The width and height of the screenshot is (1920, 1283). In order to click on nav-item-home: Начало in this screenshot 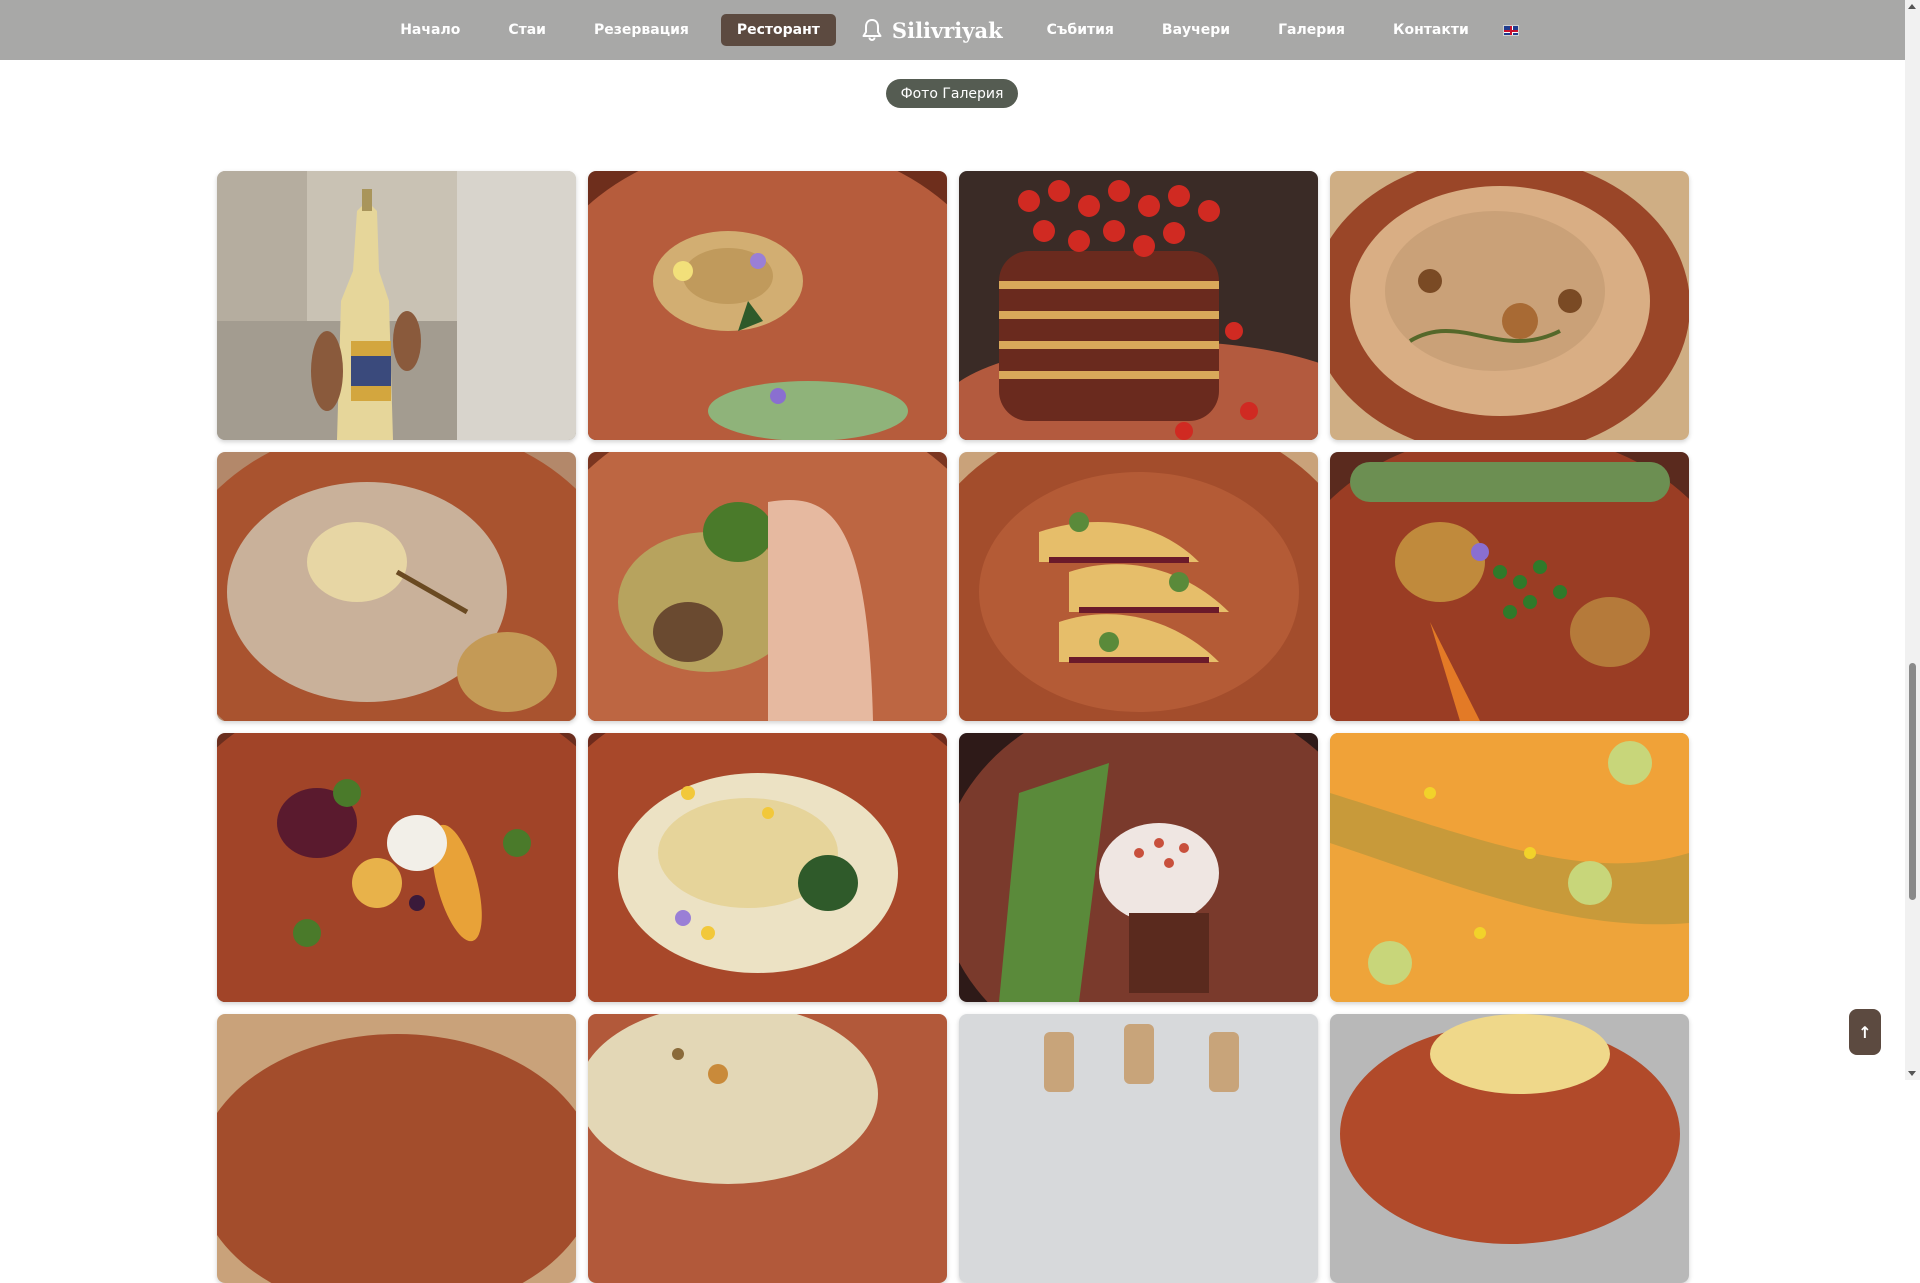, I will do `click(430, 30)`.